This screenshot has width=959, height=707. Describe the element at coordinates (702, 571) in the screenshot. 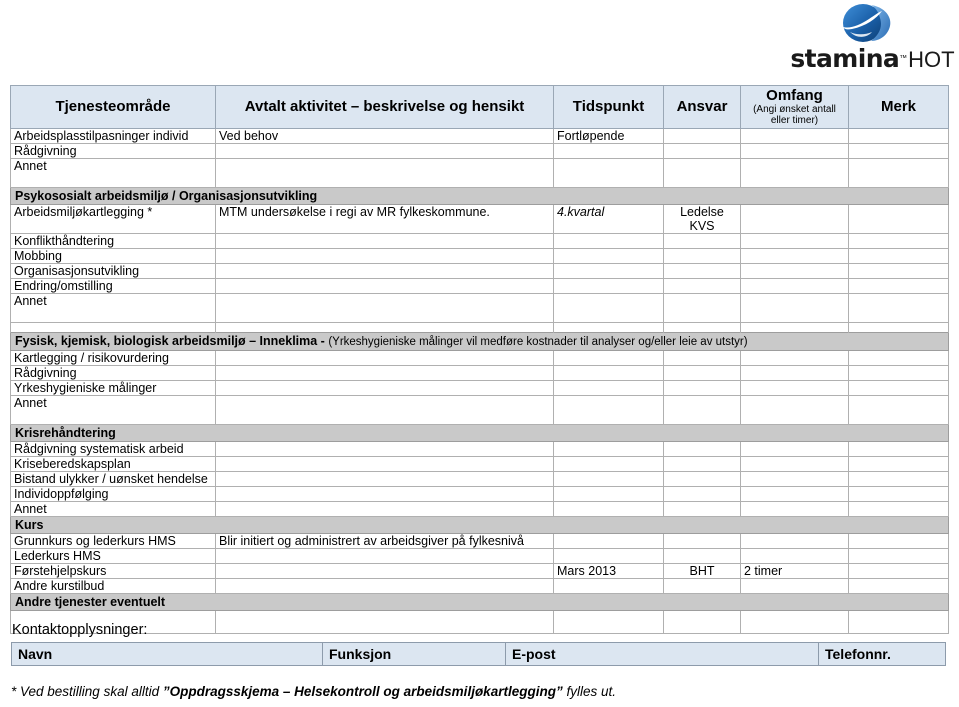

I see `cell-ansvar: BHT` at that location.